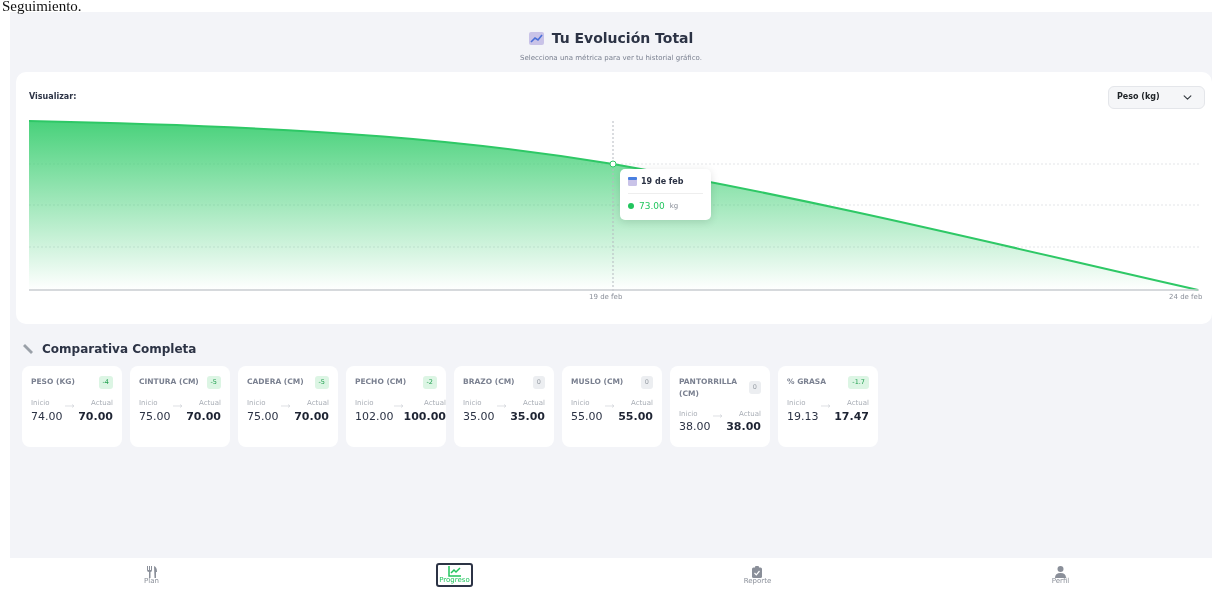 The width and height of the screenshot is (1212, 592). I want to click on current-value: 35.00, so click(527, 416).